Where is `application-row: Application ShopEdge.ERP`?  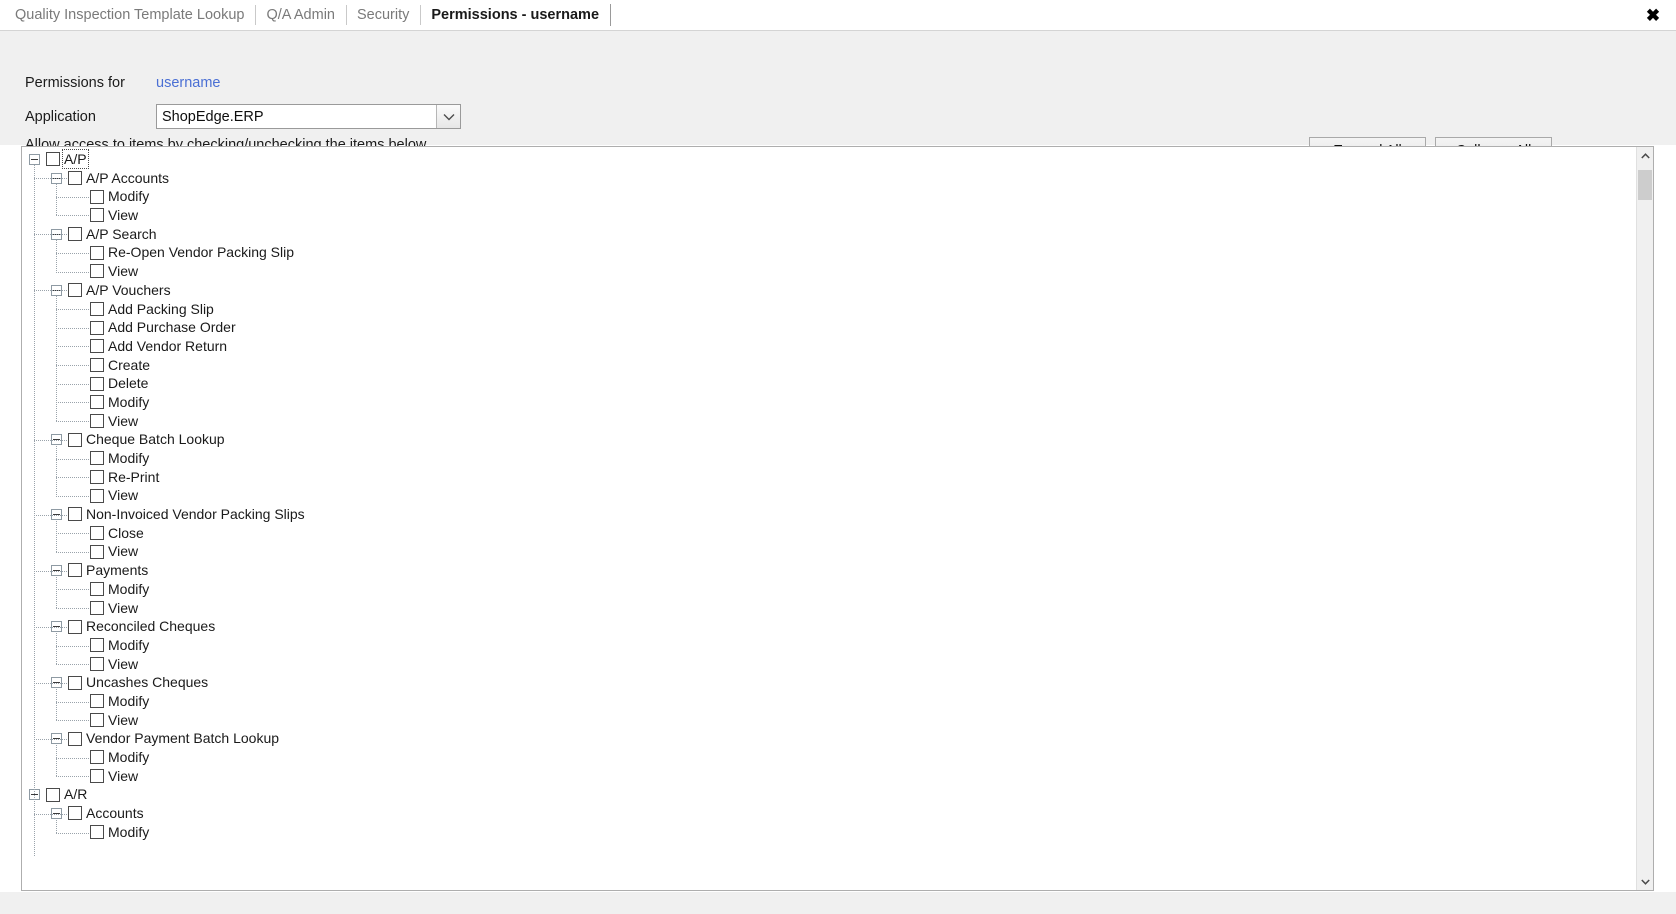 application-row: Application ShopEdge.ERP is located at coordinates (243, 116).